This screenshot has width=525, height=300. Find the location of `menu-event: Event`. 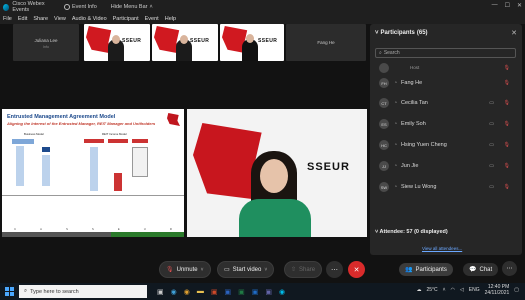

menu-event: Event is located at coordinates (152, 19).